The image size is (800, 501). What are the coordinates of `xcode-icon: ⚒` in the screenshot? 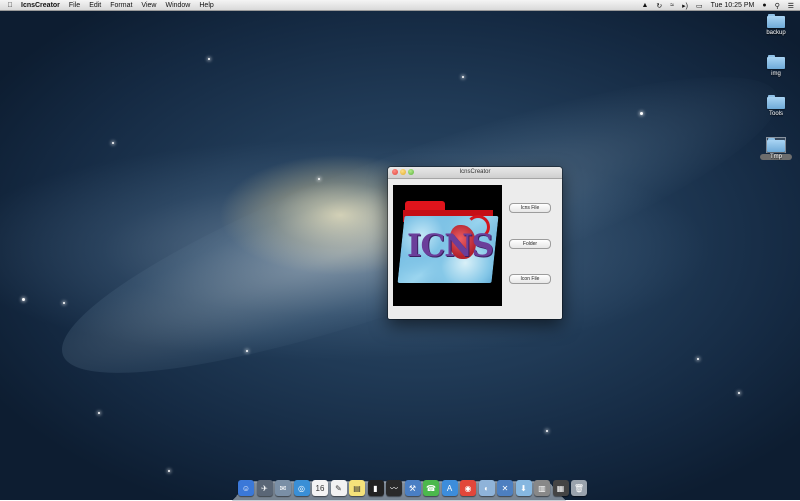 It's located at (412, 488).